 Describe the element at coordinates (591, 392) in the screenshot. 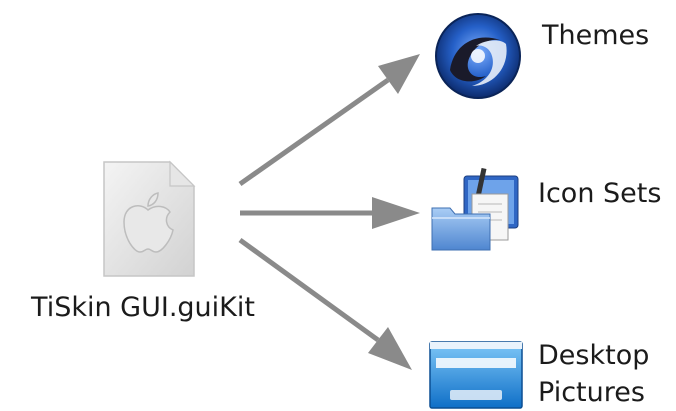

I see `desktop-pictures-label-line2: Pictures` at that location.